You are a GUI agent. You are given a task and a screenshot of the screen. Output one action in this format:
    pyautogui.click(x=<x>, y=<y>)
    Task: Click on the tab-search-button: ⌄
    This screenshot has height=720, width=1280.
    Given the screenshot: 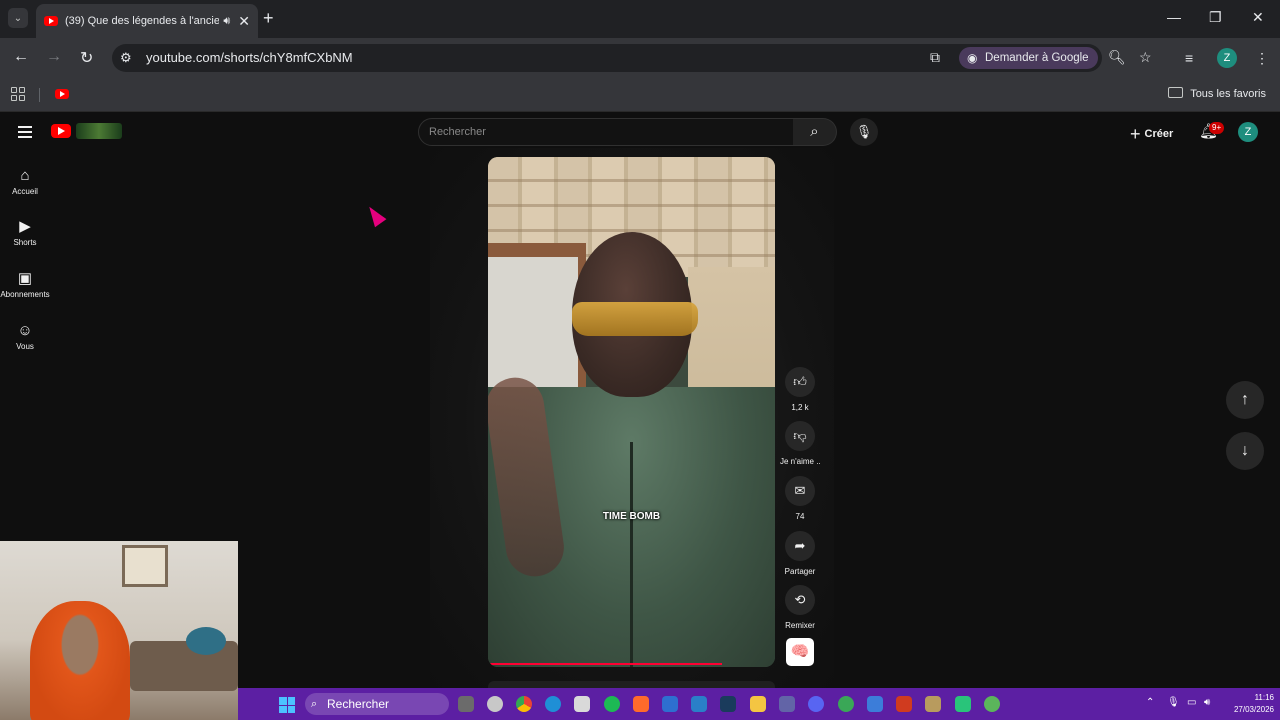 What is the action you would take?
    pyautogui.click(x=18, y=18)
    